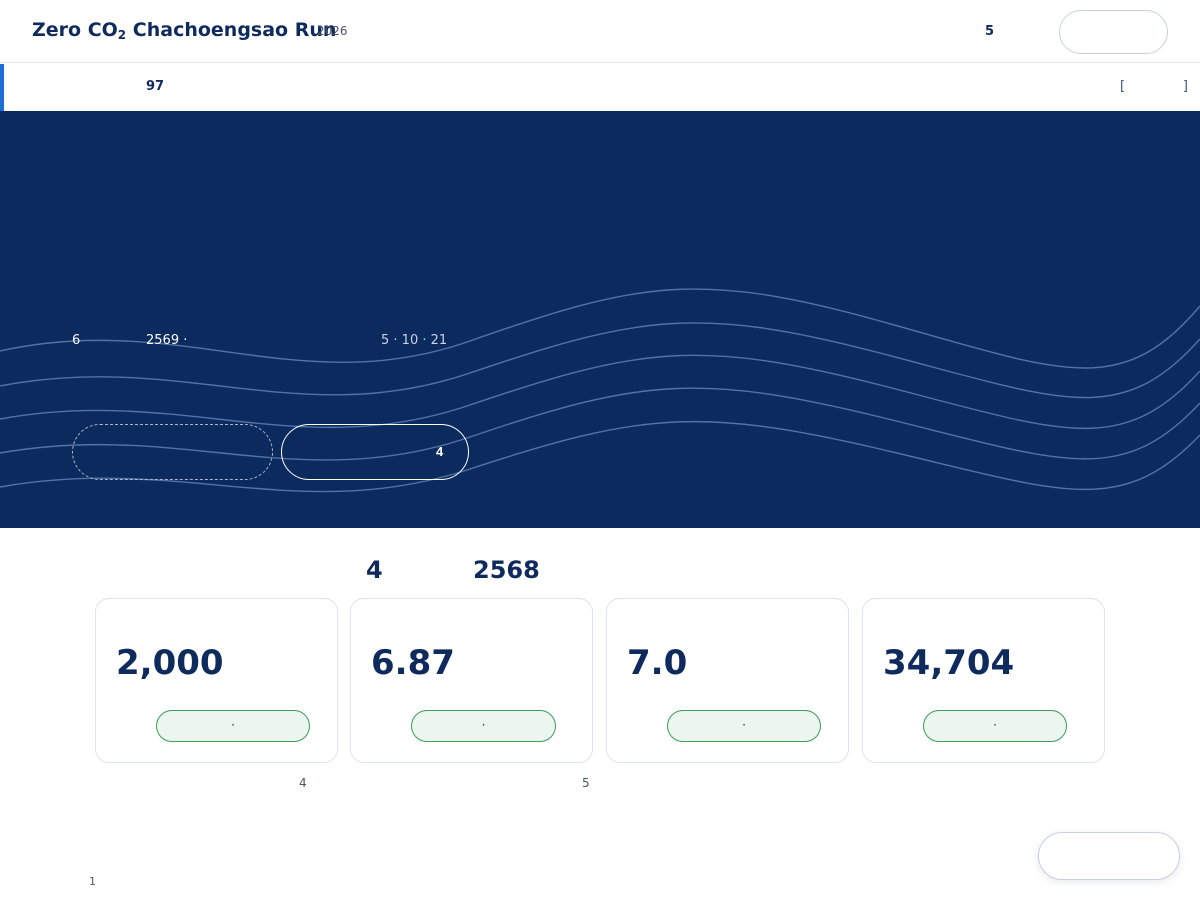  I want to click on stat-value: 7.0, so click(657, 663).